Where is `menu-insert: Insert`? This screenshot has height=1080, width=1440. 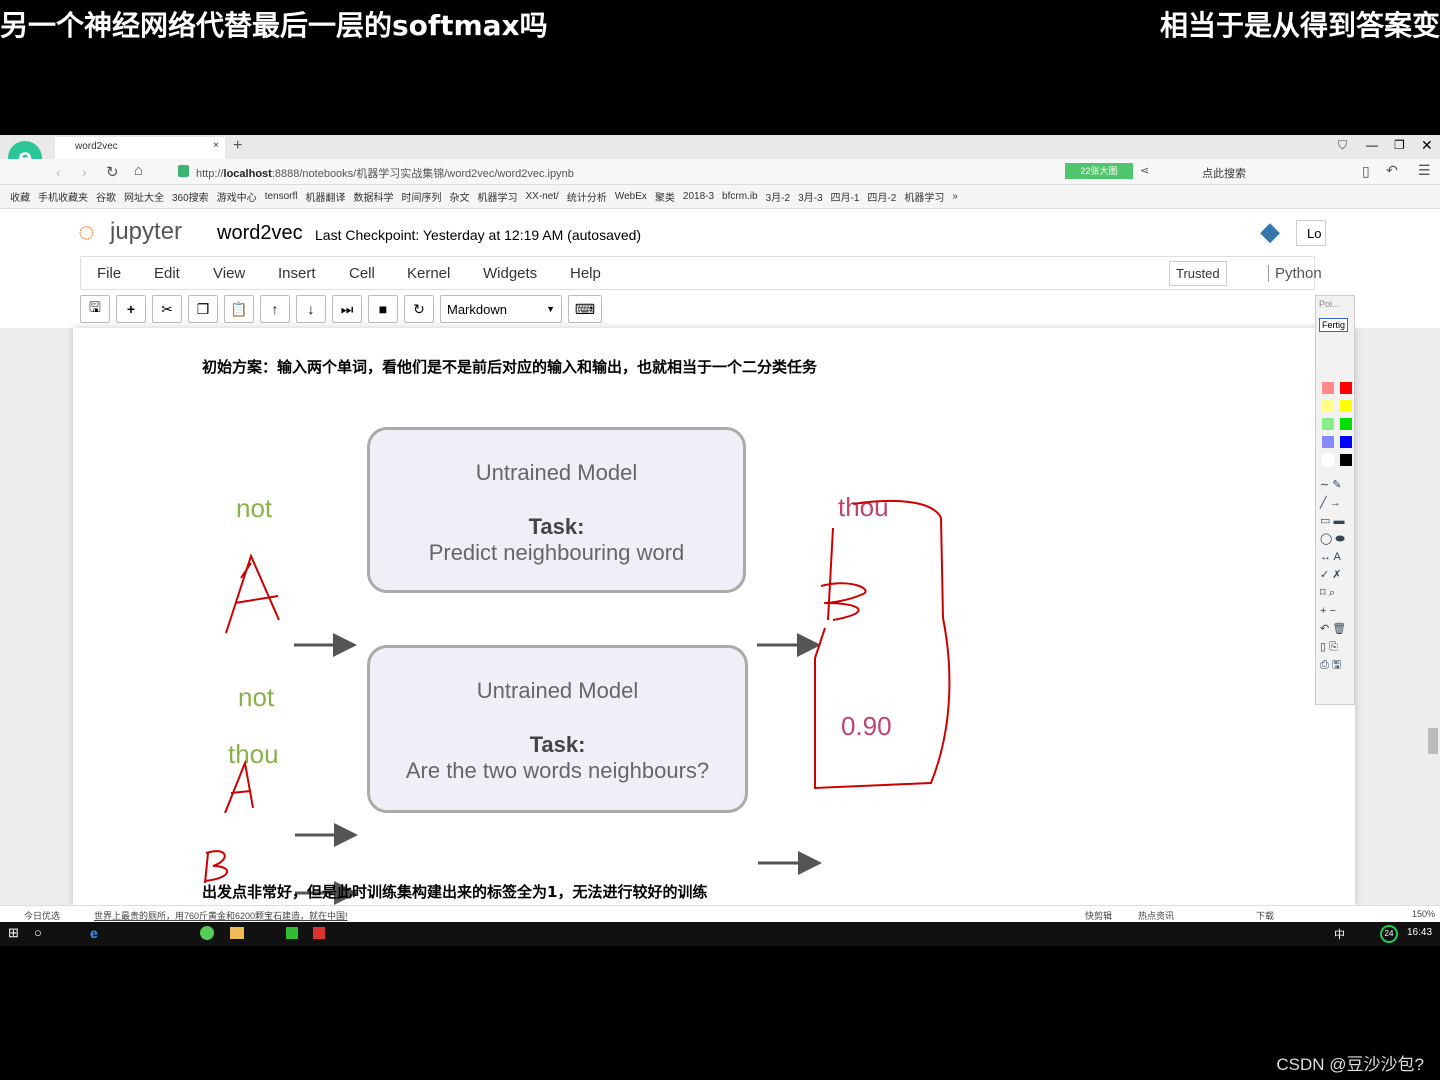 menu-insert: Insert is located at coordinates (297, 273).